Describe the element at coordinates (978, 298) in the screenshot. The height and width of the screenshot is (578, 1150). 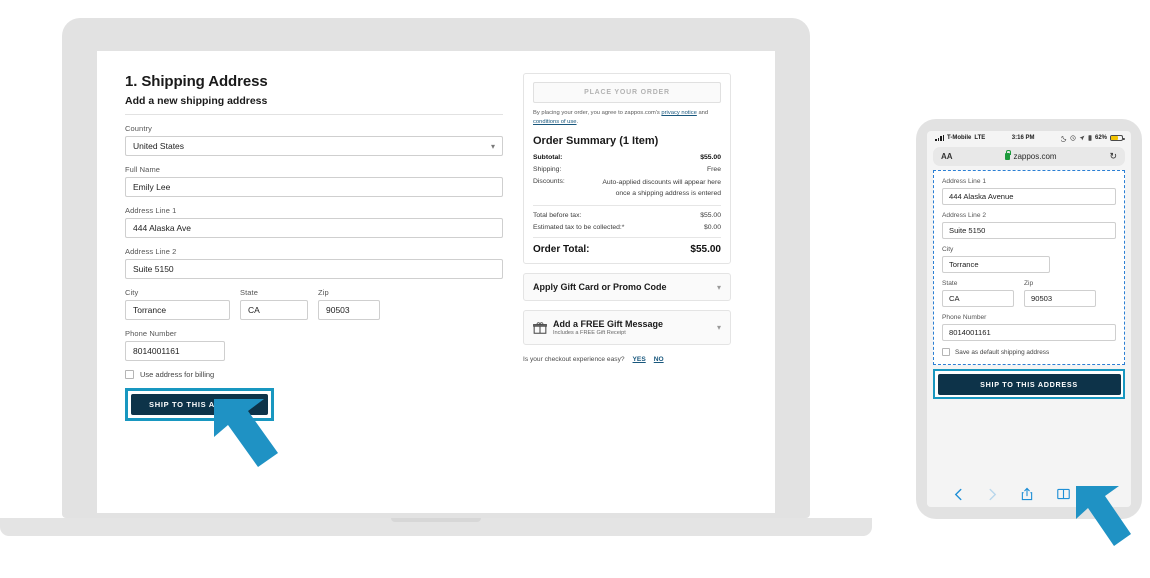
I see `mobile-state-input: CA` at that location.